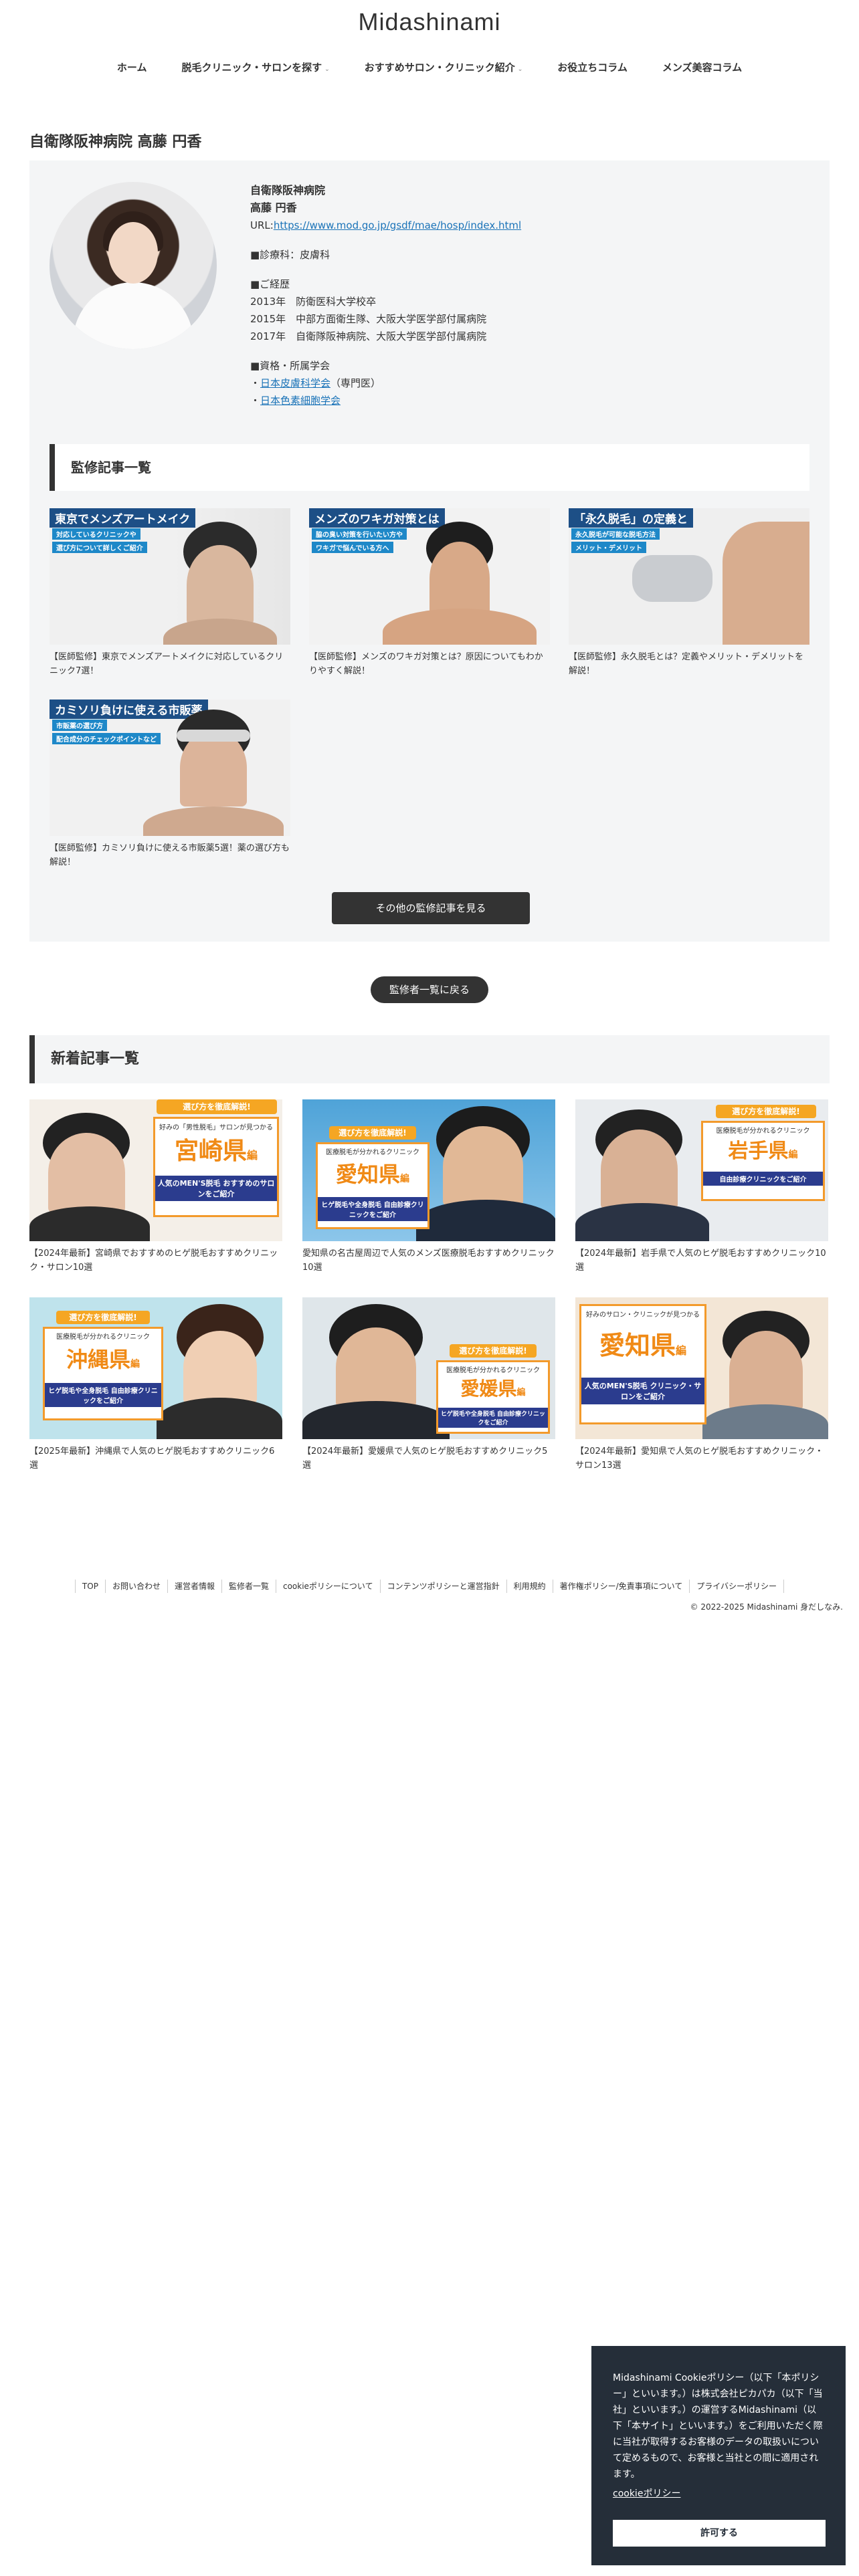  Describe the element at coordinates (170, 576) in the screenshot. I see `article-thumbnail: 東京でメンズアートメイク 対応しているクリニックや 選び方について詳しくご紹介` at that location.